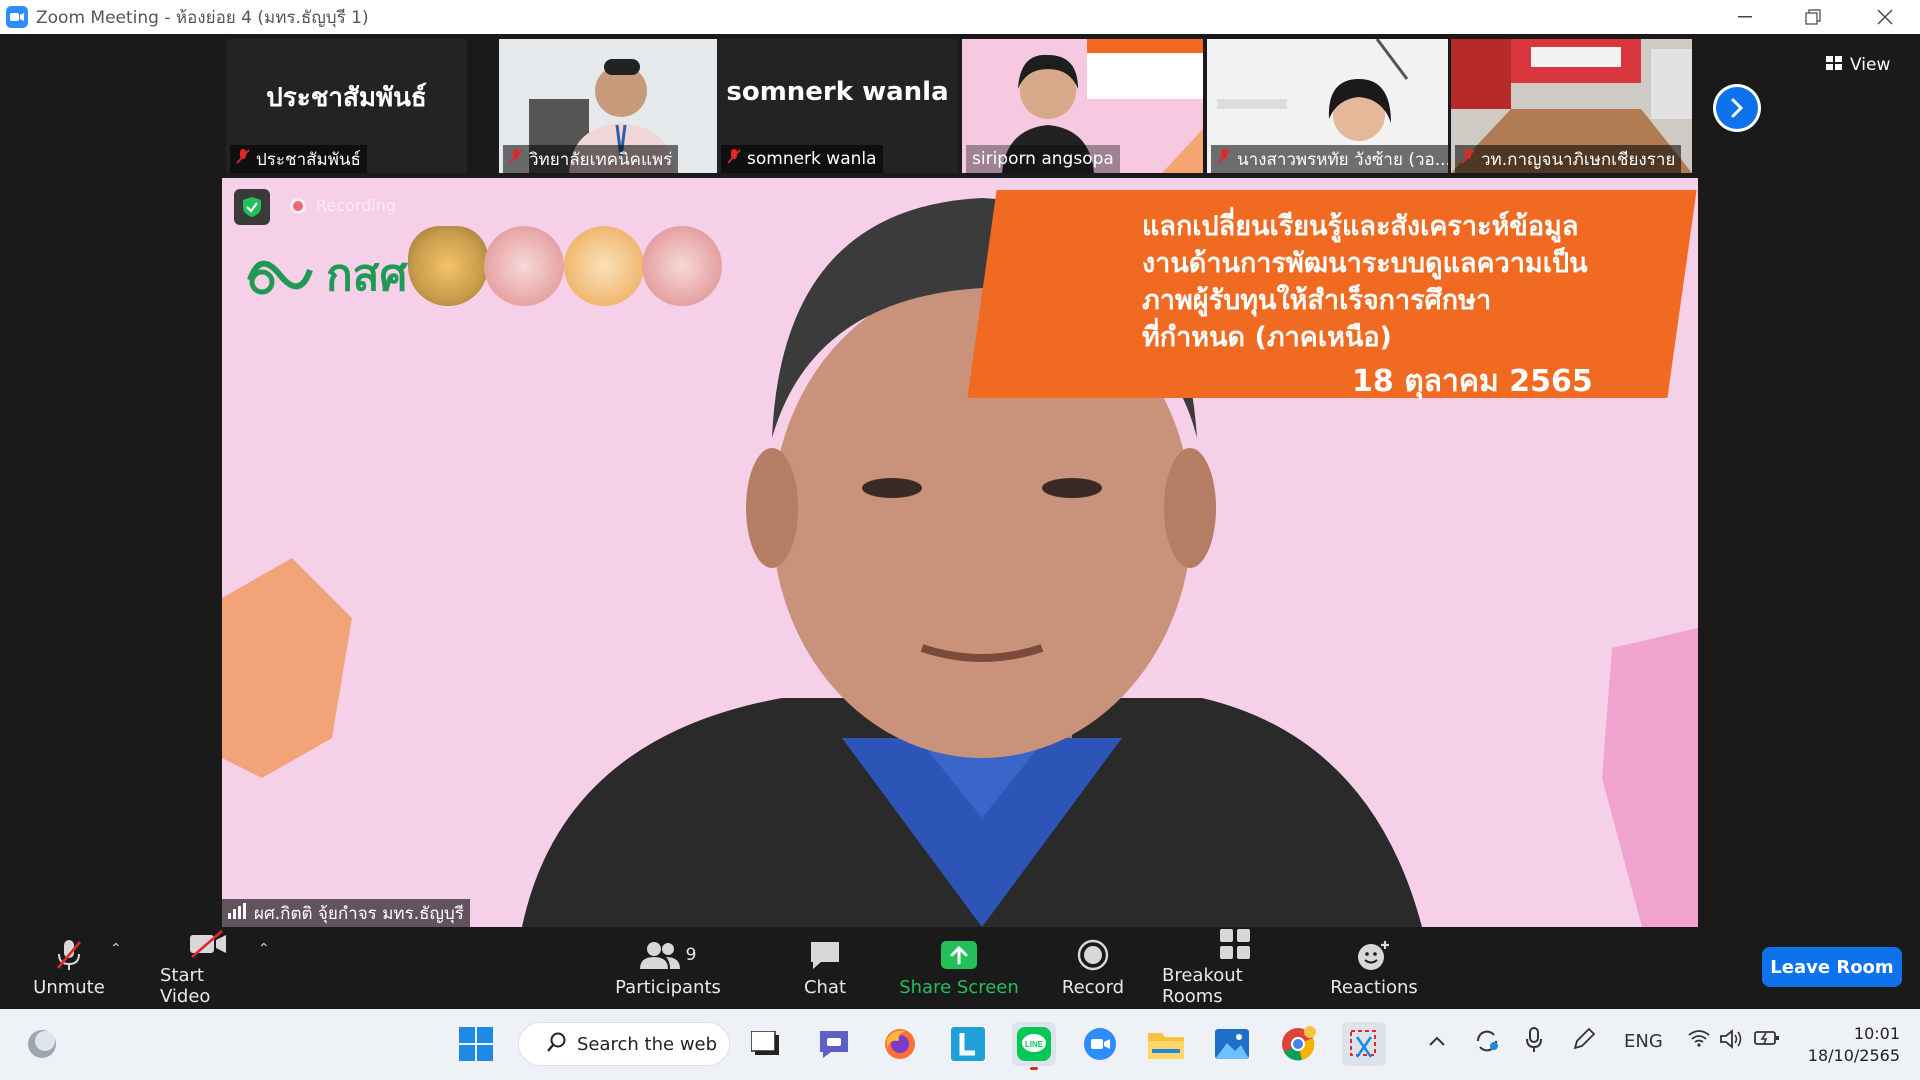  Describe the element at coordinates (116, 949) in the screenshot. I see `audio-options-caret-icon: ⌃` at that location.